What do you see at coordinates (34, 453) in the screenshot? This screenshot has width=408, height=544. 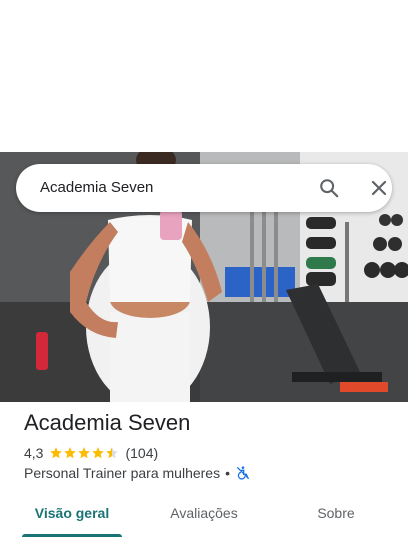 I see `rating-value: 4,3` at bounding box center [34, 453].